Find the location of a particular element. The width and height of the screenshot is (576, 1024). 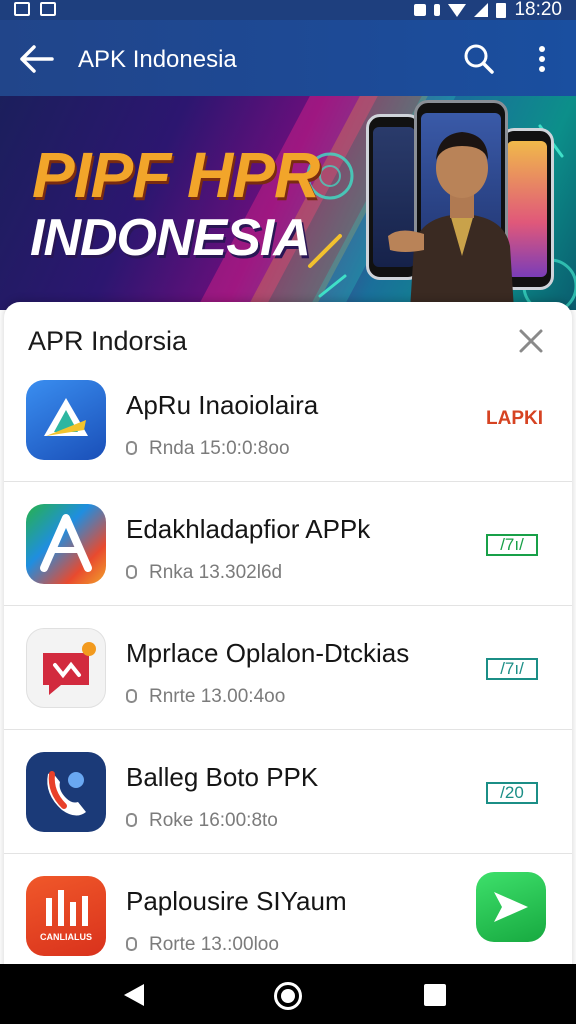

status-left is located at coordinates (35, 9).